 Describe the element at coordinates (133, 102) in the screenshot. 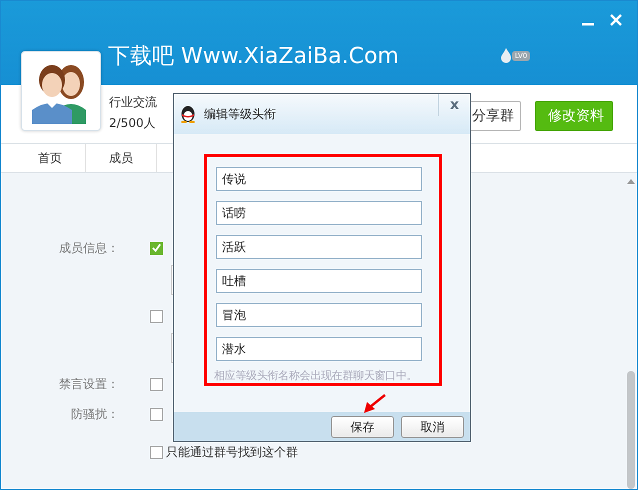

I see `group-category: 行业交流` at that location.